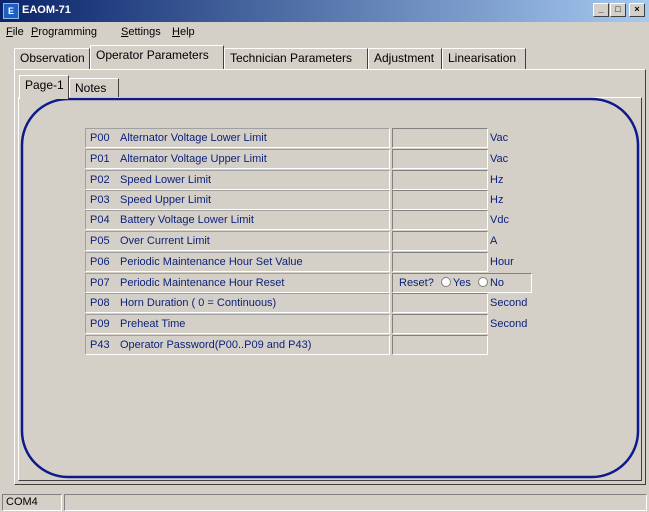 Image resolution: width=649 pixels, height=512 pixels. Describe the element at coordinates (440, 138) in the screenshot. I see `param-input-p00` at that location.